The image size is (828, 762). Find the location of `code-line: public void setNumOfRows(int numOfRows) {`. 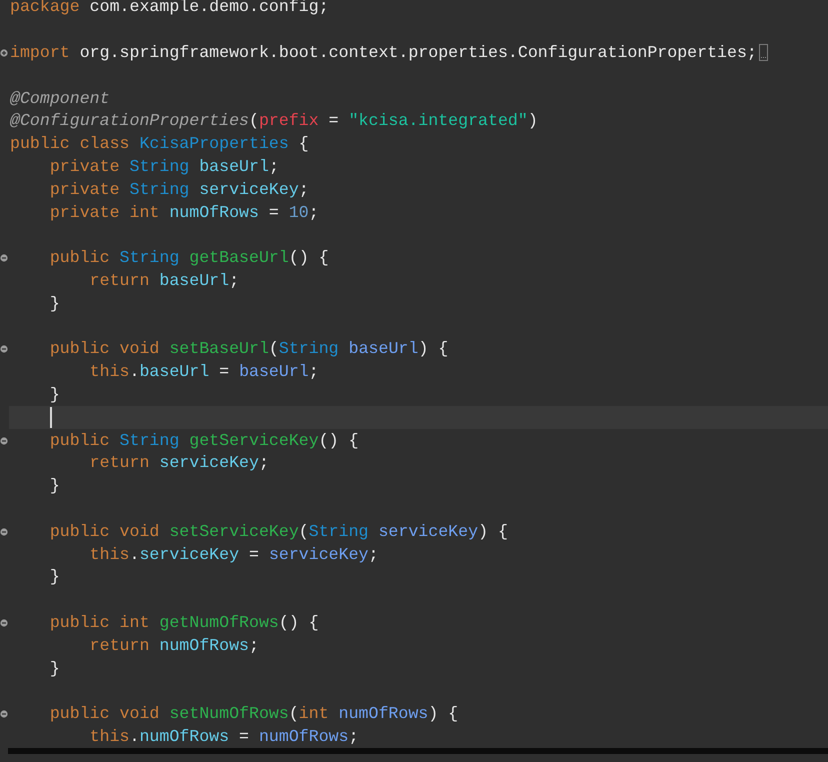

code-line: public void setNumOfRows(int numOfRows) { is located at coordinates (253, 714).